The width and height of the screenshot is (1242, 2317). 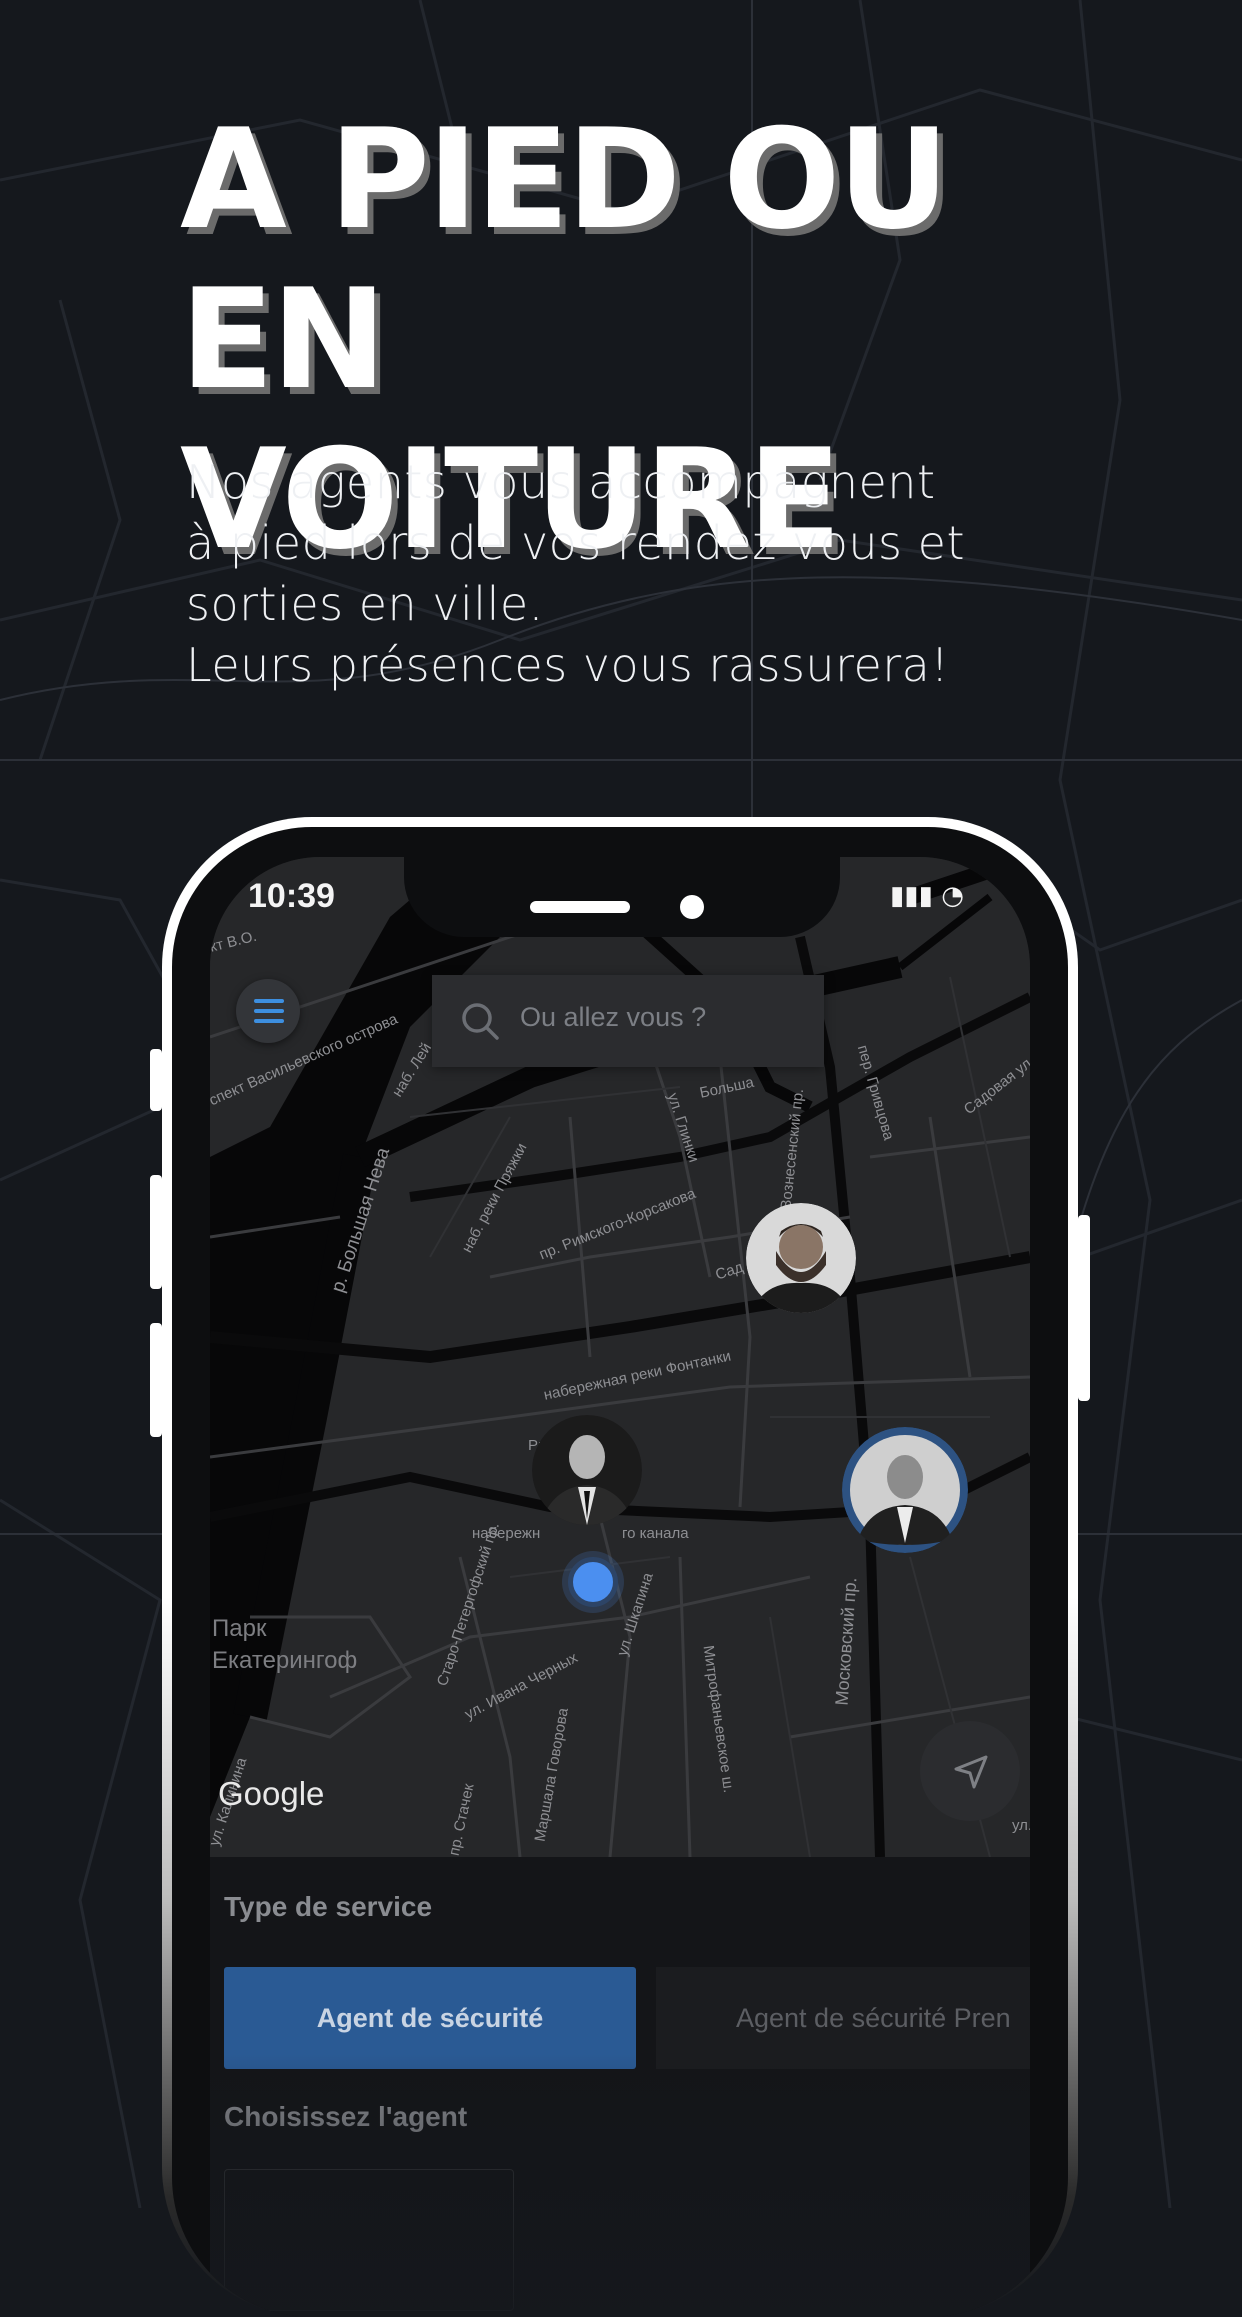 I want to click on google-logo: Google, so click(x=271, y=1793).